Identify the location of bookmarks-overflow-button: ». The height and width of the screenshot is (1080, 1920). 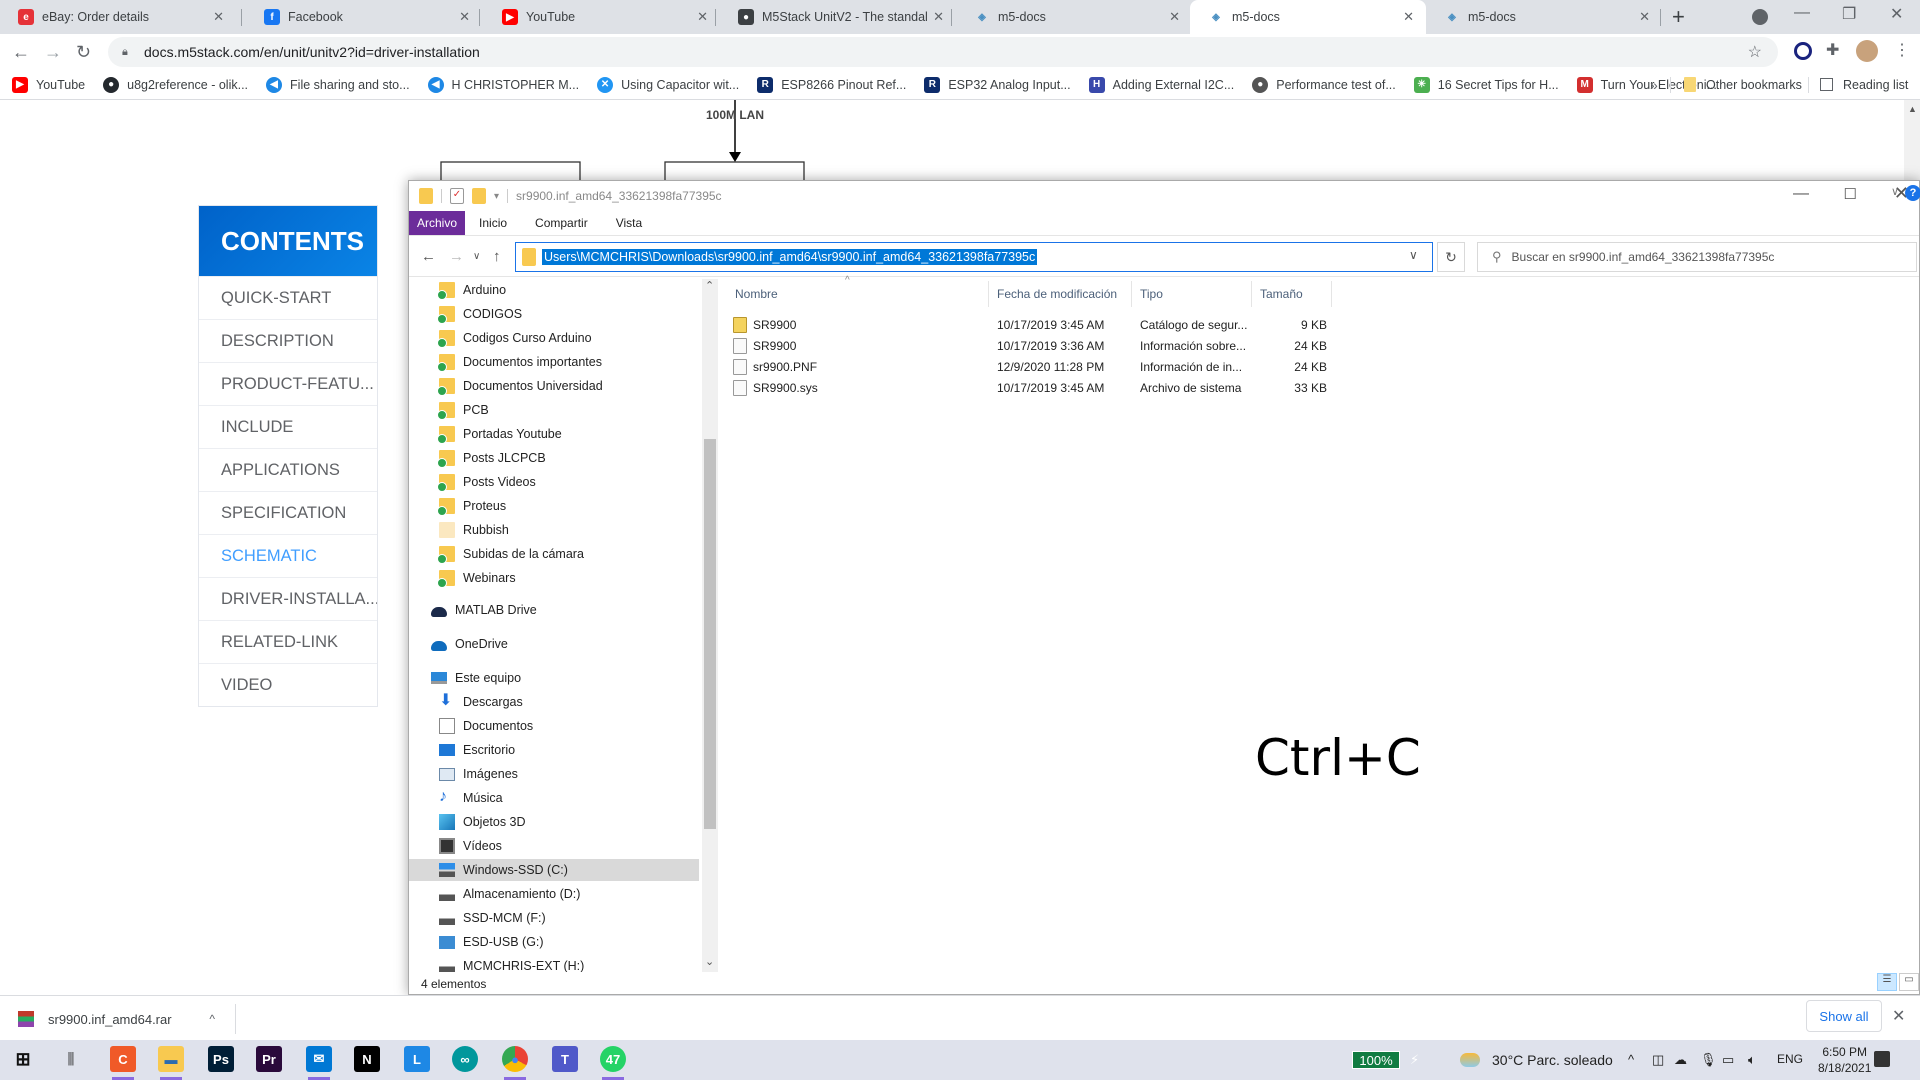
(1654, 85).